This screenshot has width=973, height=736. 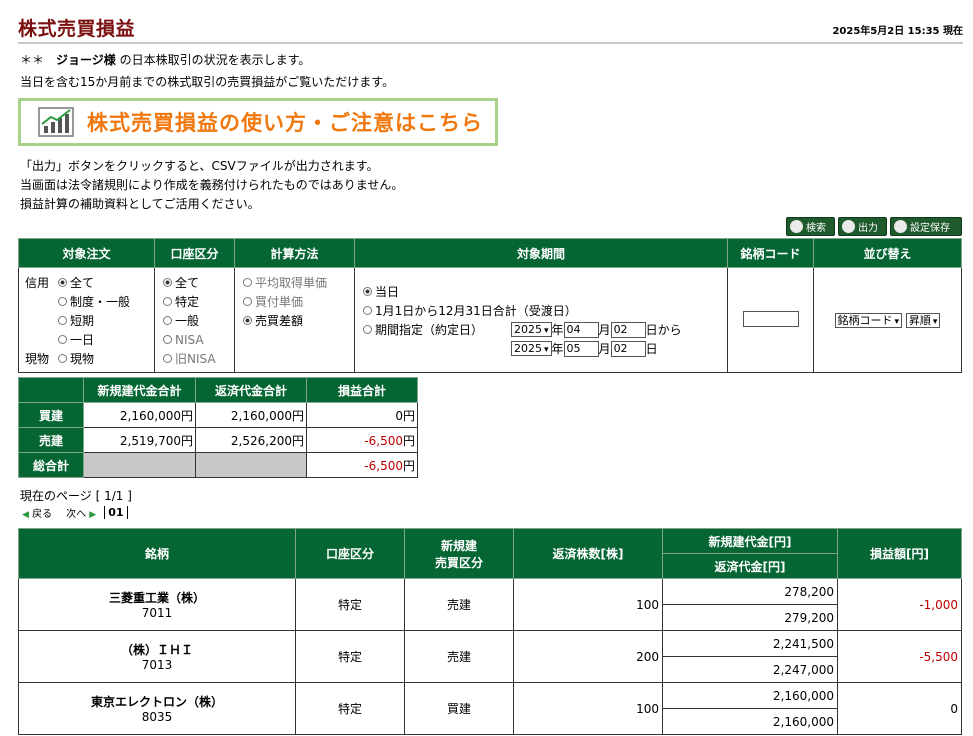 I want to click on detail-header-close-amount: 返済代金[円], so click(x=750, y=566).